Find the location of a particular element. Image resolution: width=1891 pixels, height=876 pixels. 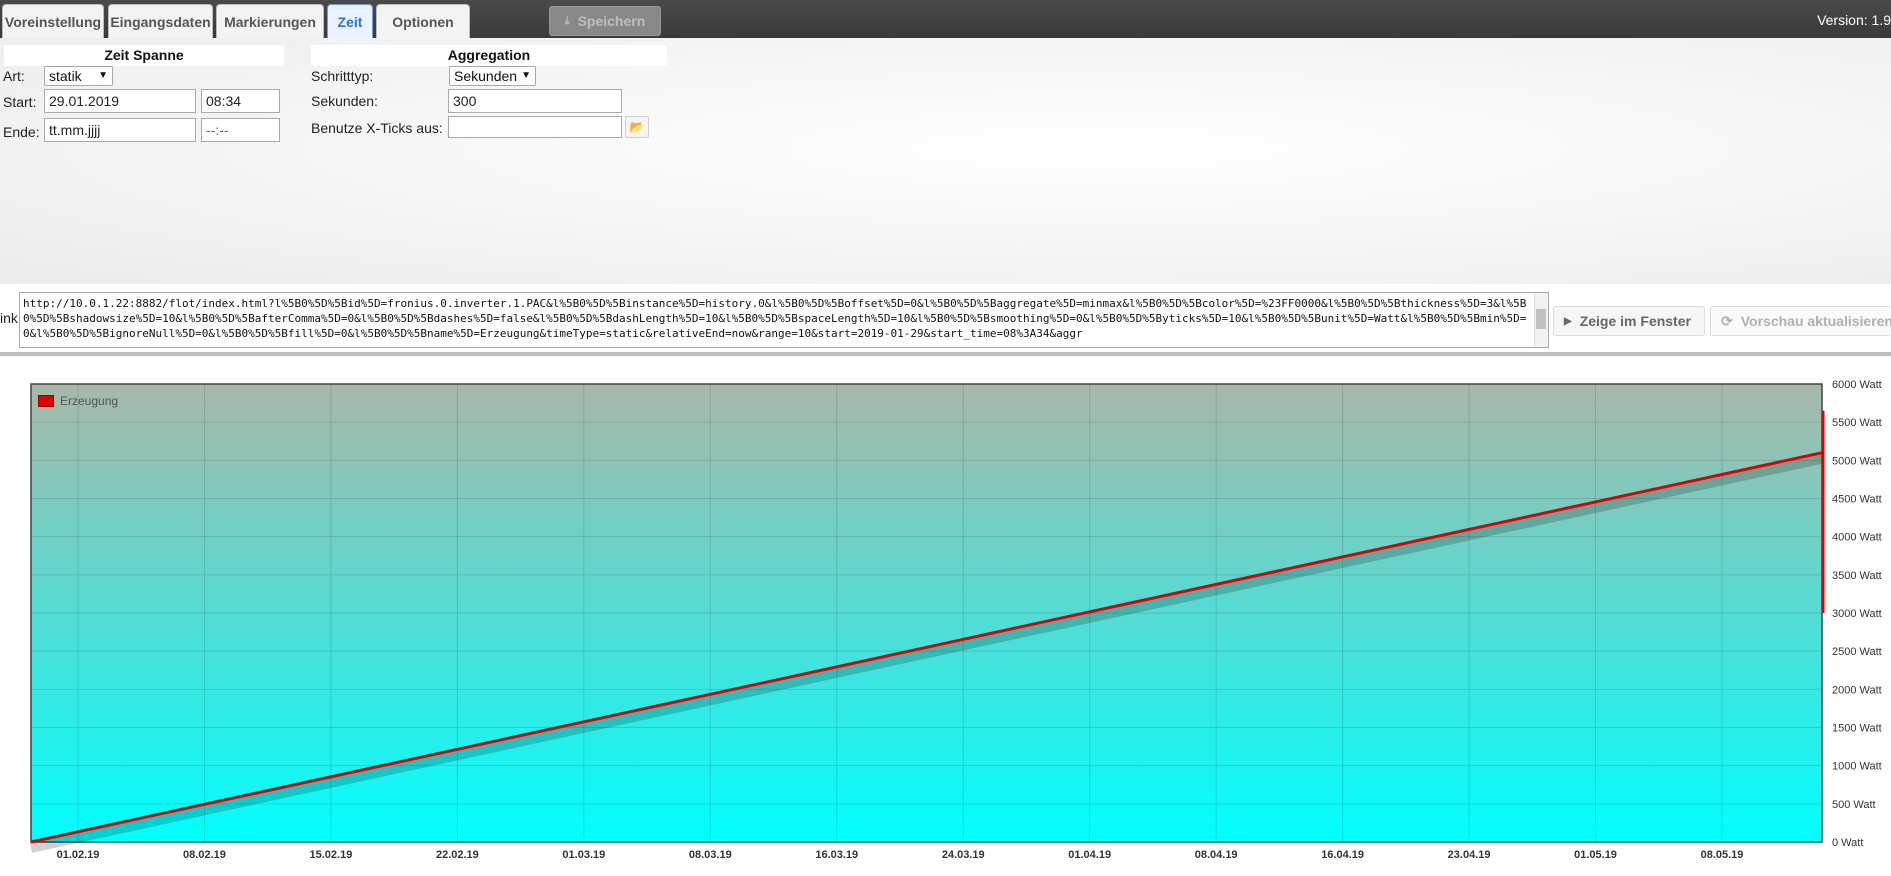

folder-open-button: 📂 is located at coordinates (637, 127).